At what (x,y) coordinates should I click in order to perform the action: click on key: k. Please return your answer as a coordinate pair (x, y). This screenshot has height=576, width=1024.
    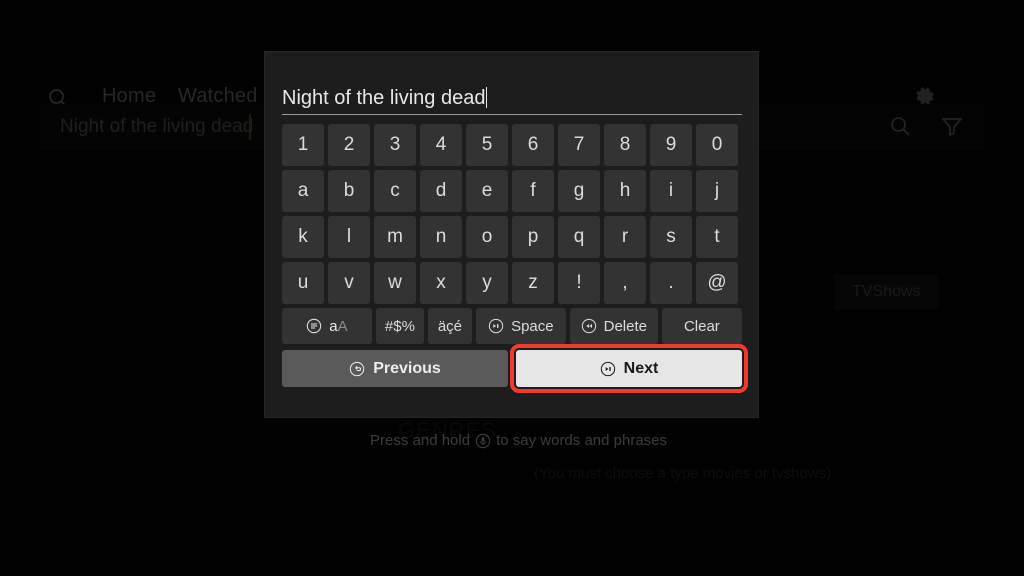
    Looking at the image, I should click on (303, 237).